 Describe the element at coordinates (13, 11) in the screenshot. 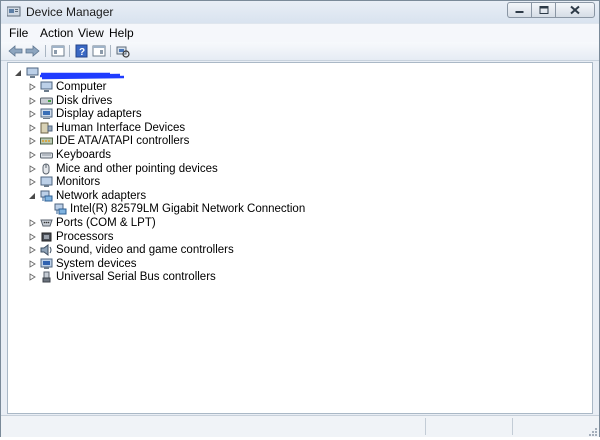

I see `device-manager-app-icon` at that location.